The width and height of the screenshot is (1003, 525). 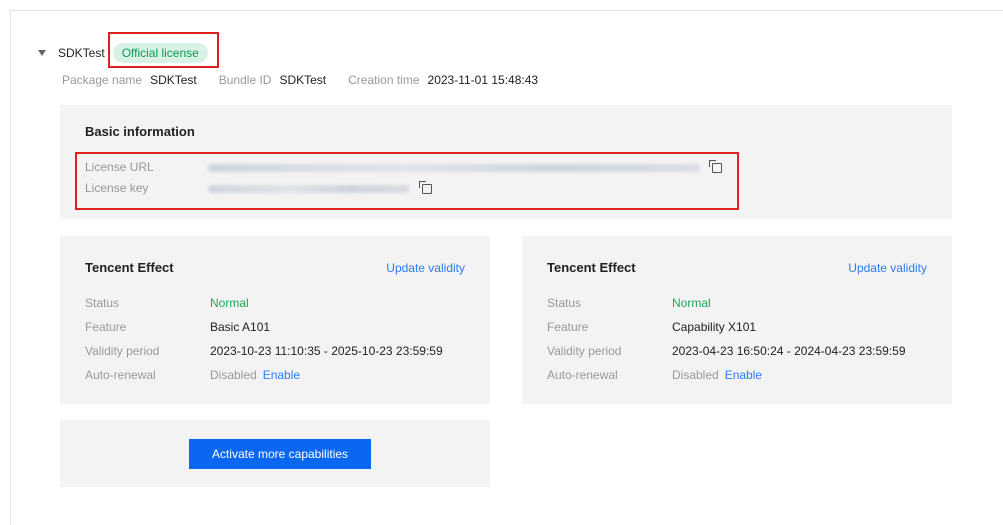 What do you see at coordinates (303, 80) in the screenshot?
I see `bundle-id-value: SDKTest` at bounding box center [303, 80].